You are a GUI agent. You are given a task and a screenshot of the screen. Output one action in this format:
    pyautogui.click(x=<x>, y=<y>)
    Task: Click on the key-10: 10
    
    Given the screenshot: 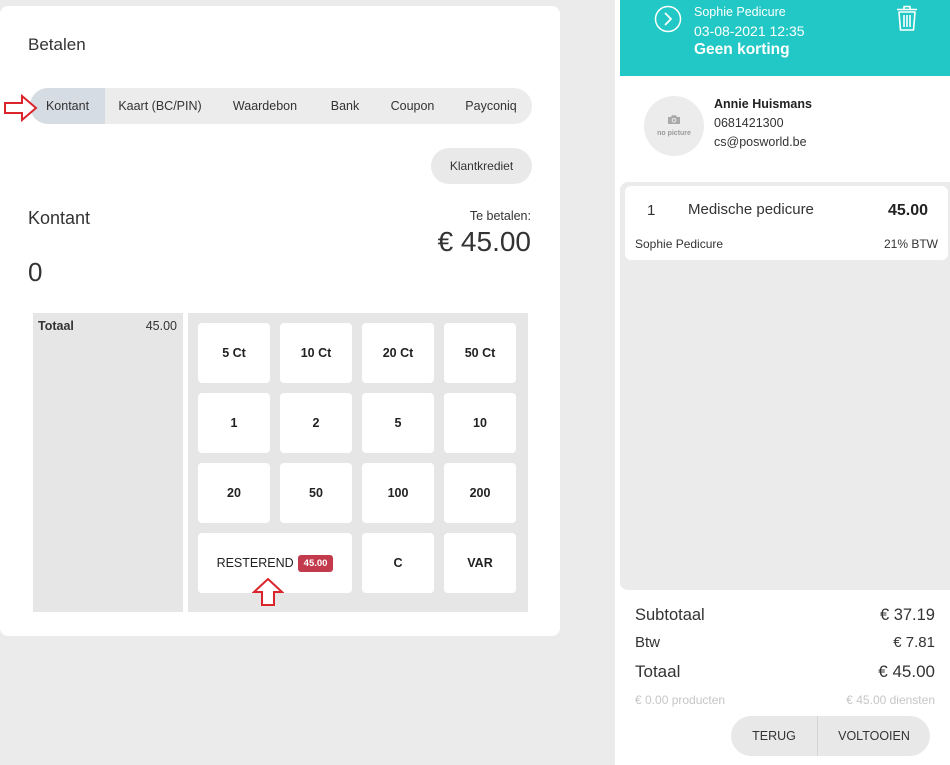 What is the action you would take?
    pyautogui.click(x=480, y=423)
    